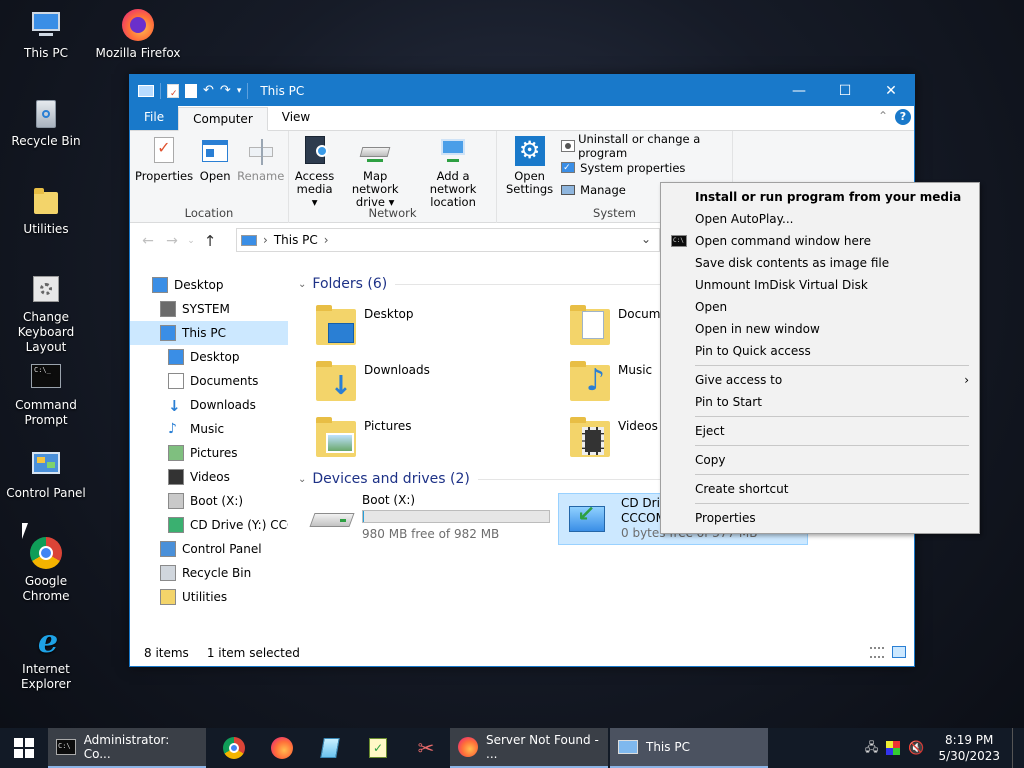 Image resolution: width=1024 pixels, height=768 pixels. Describe the element at coordinates (261, 151) in the screenshot. I see `rename-icon` at that location.